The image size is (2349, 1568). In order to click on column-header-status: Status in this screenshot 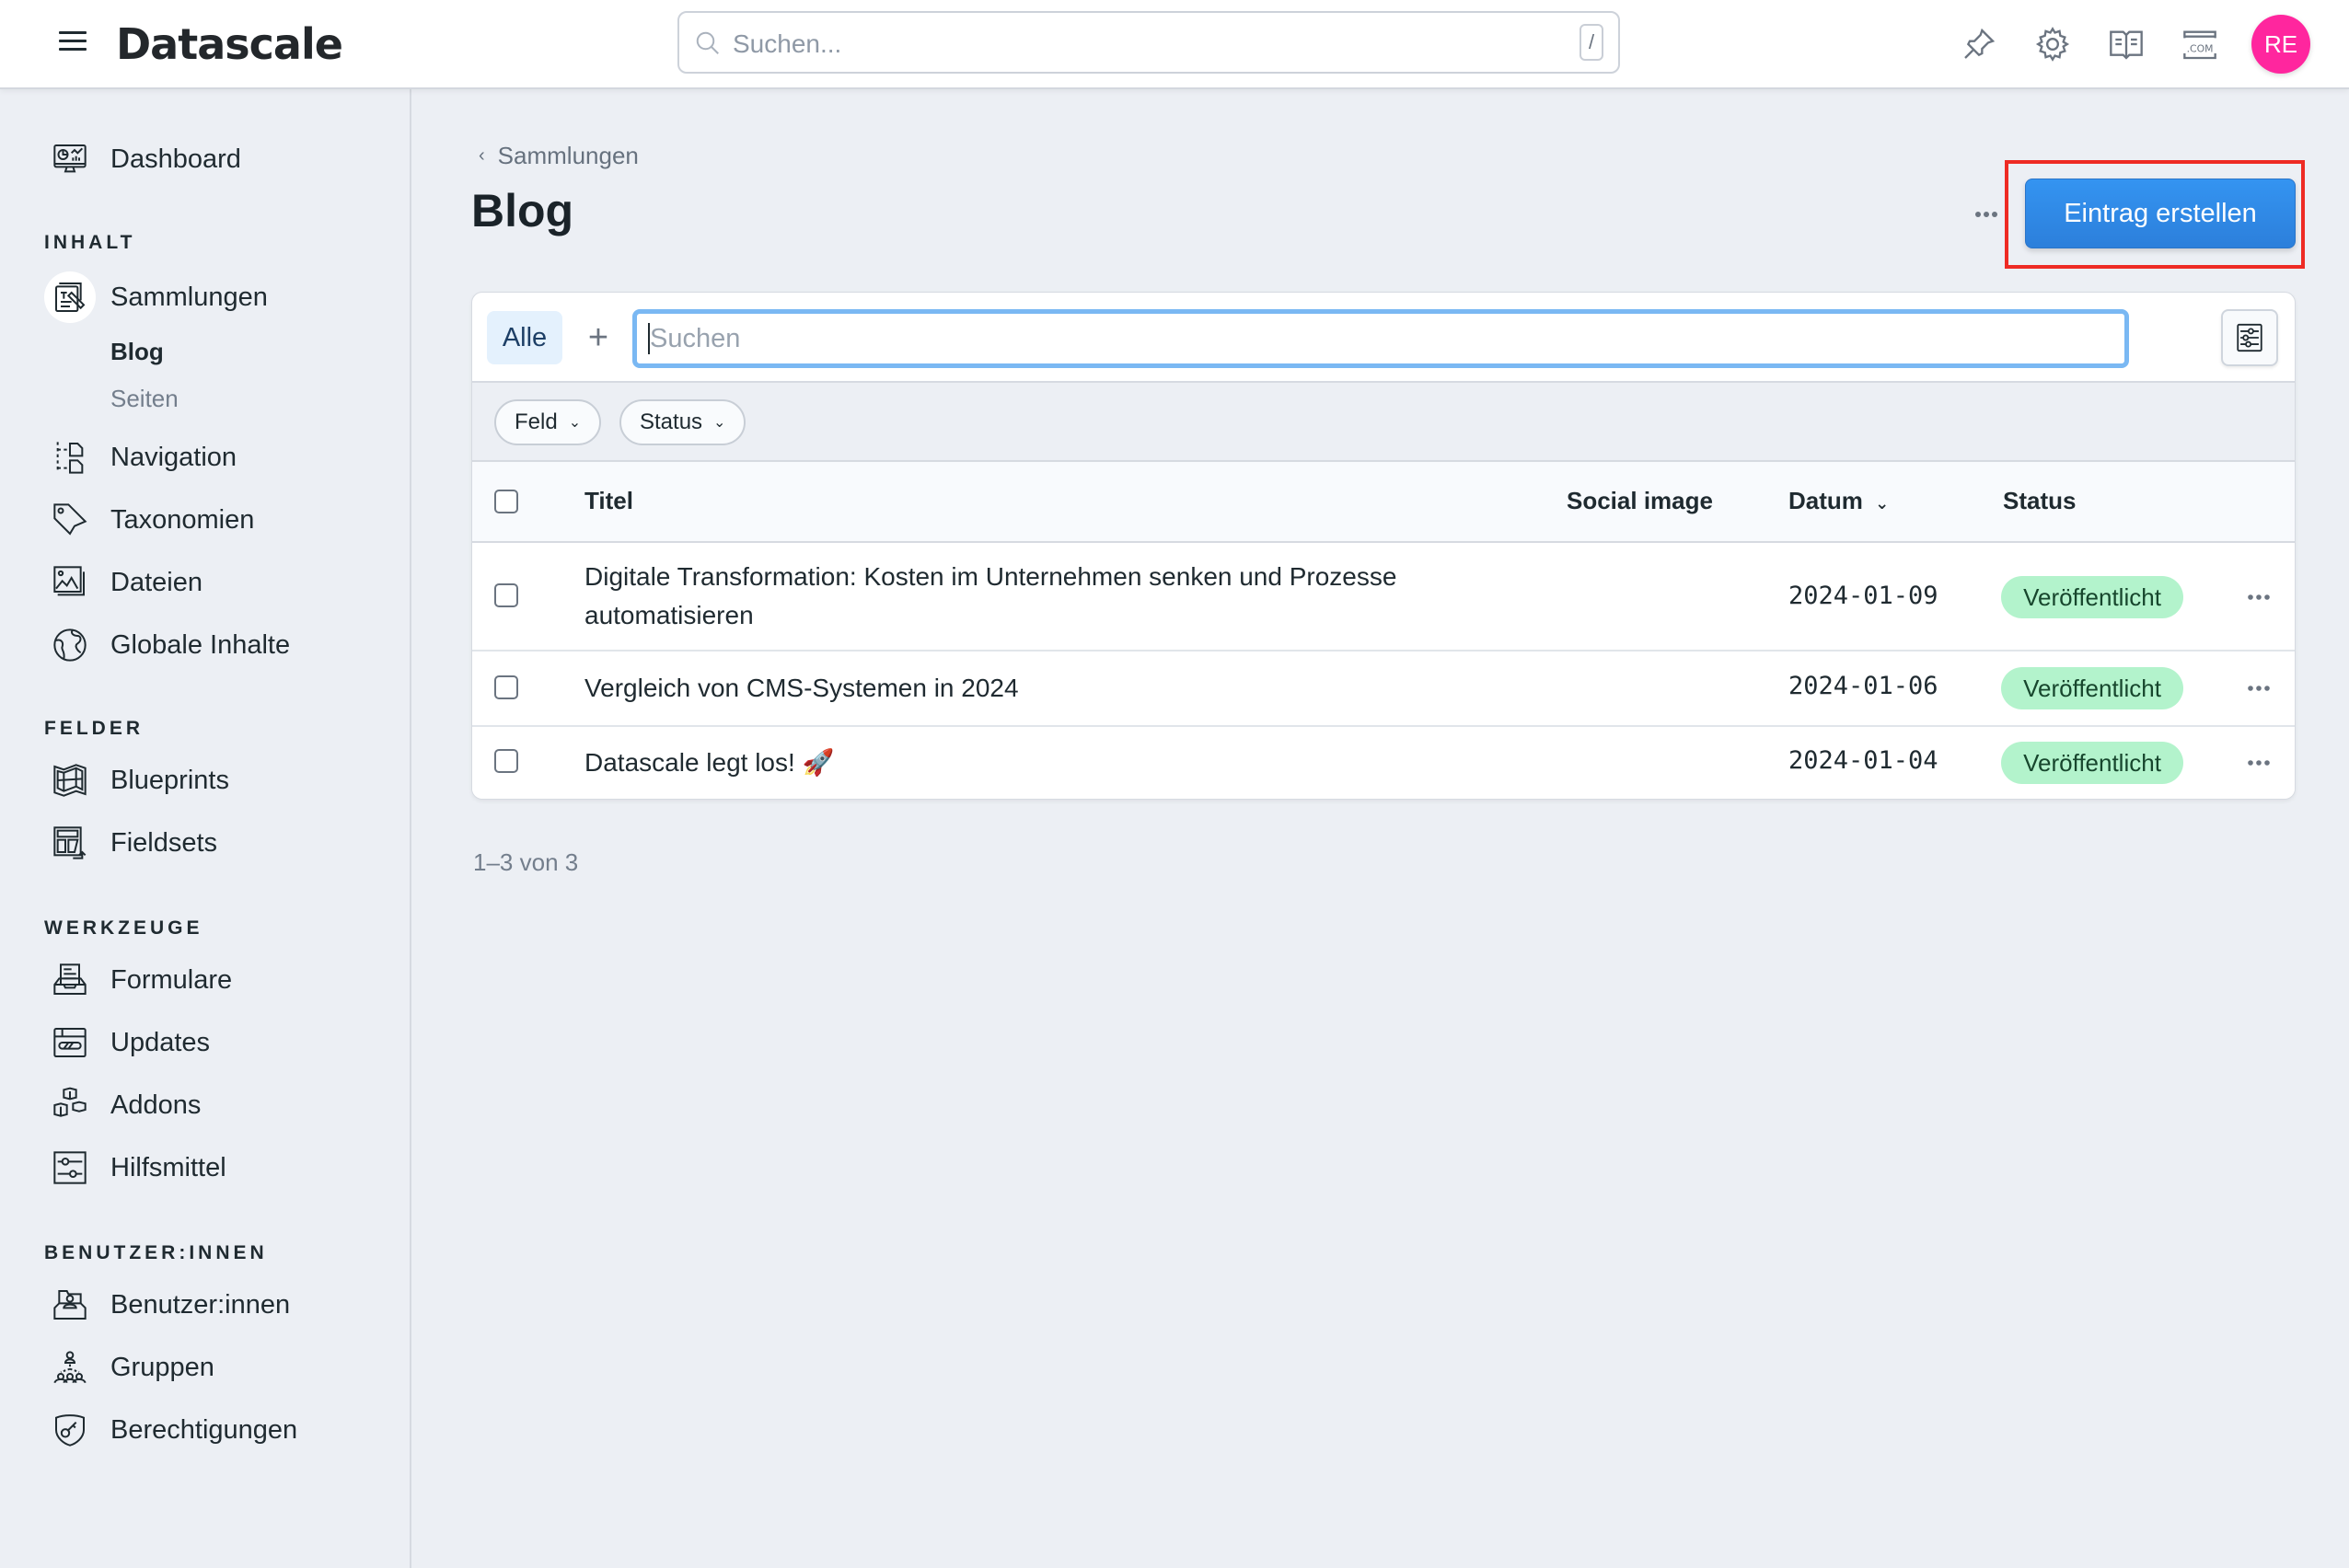, I will do `click(2039, 501)`.